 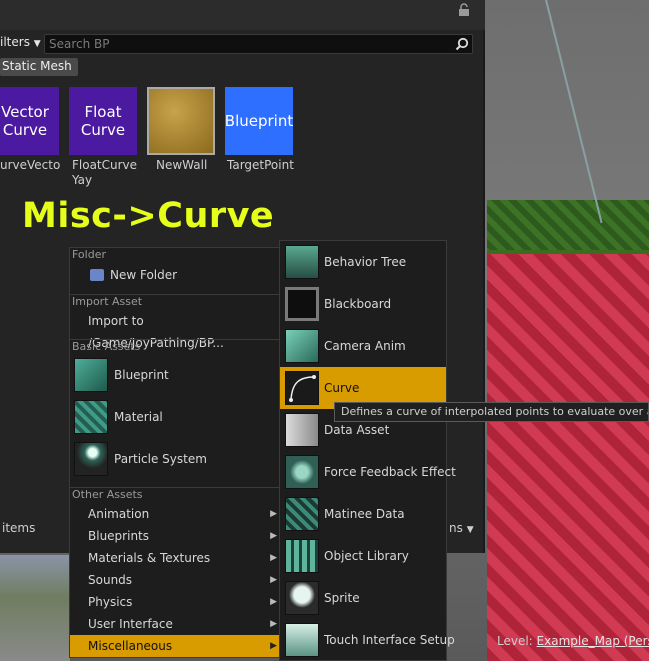 I want to click on section-basic: Basic Assets, so click(x=175, y=347).